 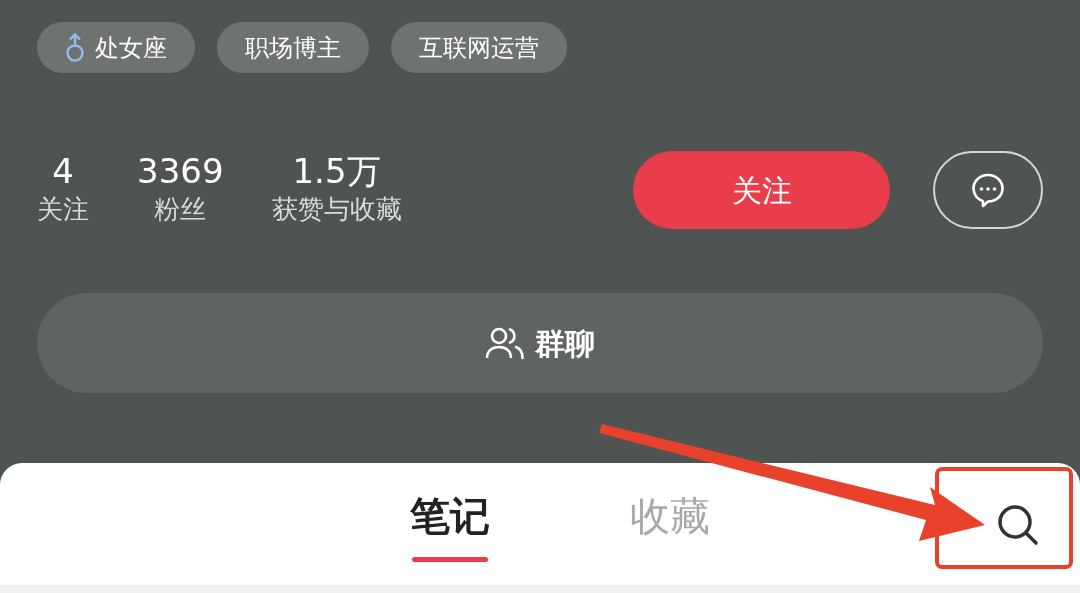 What do you see at coordinates (336, 209) in the screenshot?
I see `stat-label: 获赞与收藏` at bounding box center [336, 209].